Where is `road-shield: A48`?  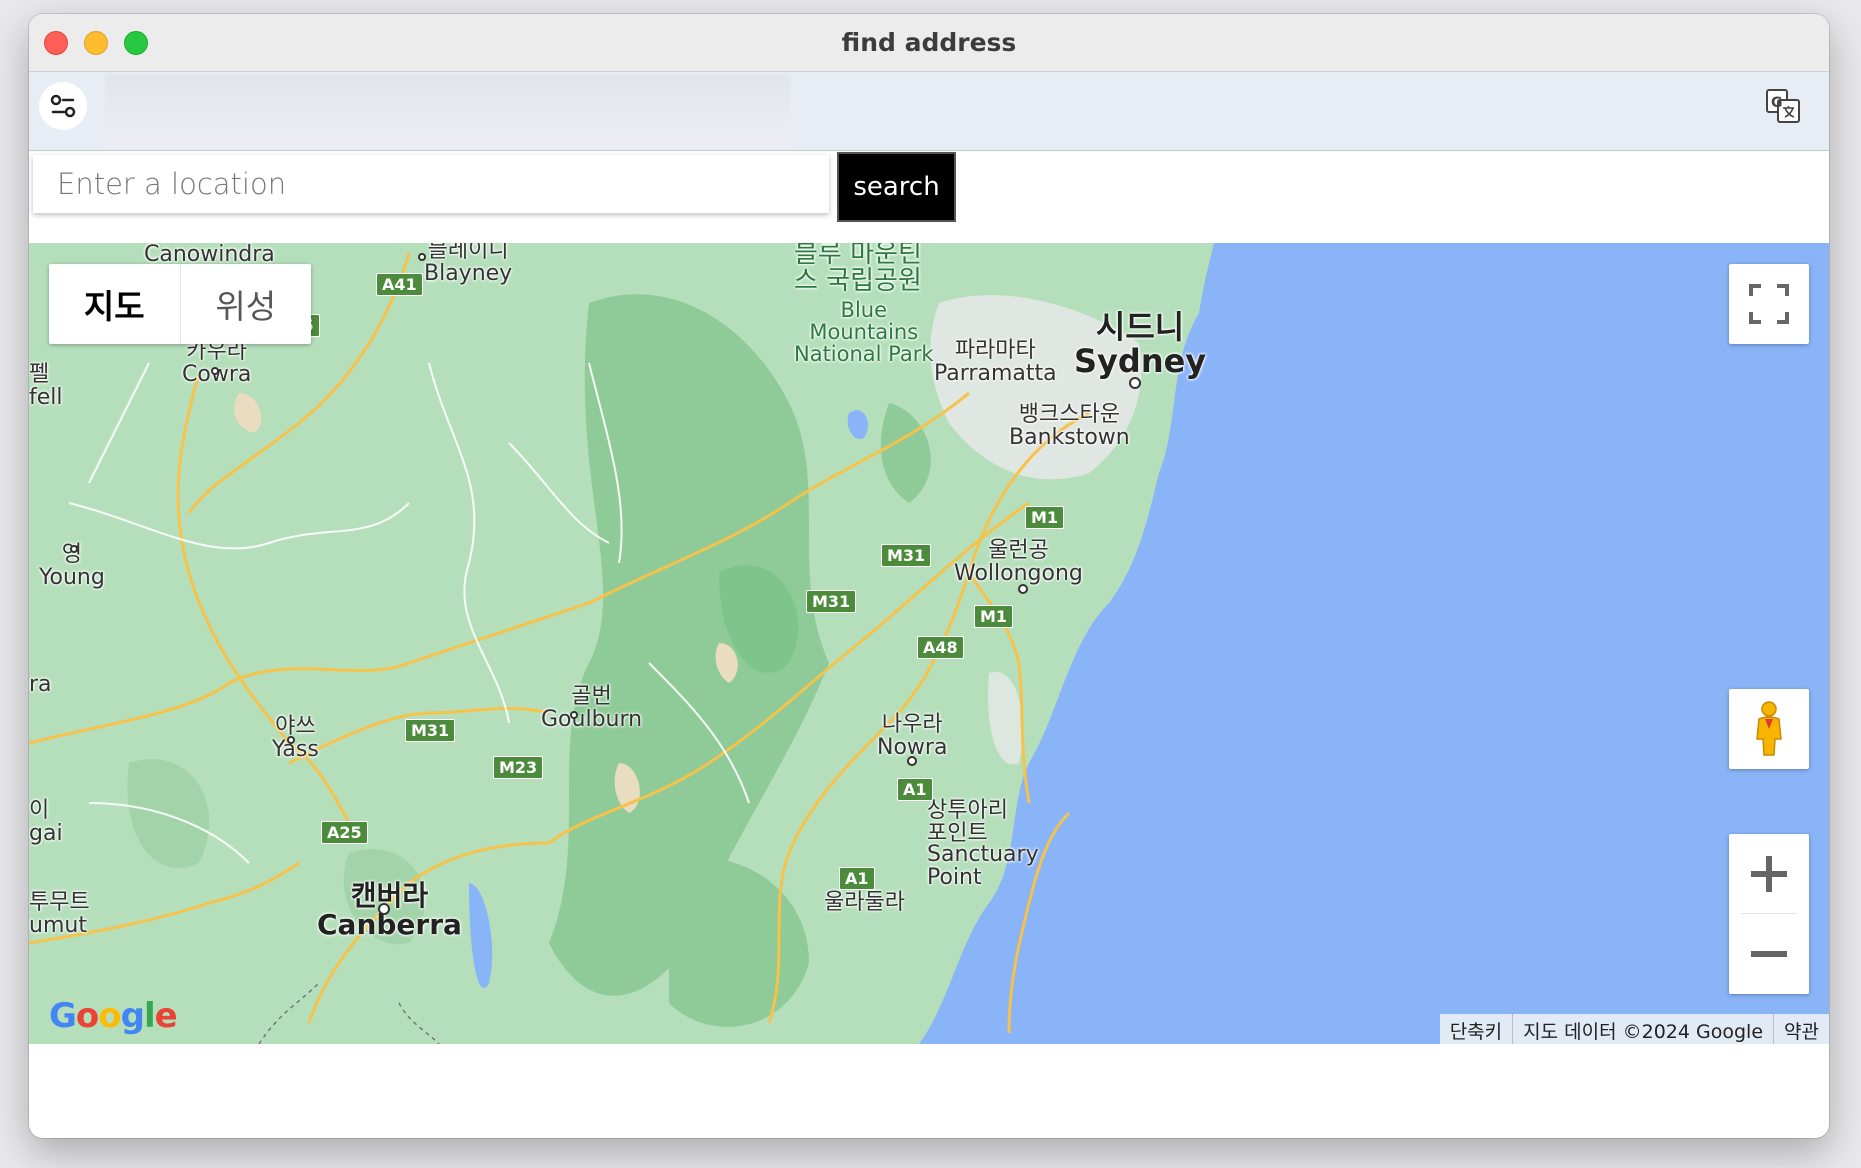 road-shield: A48 is located at coordinates (940, 647).